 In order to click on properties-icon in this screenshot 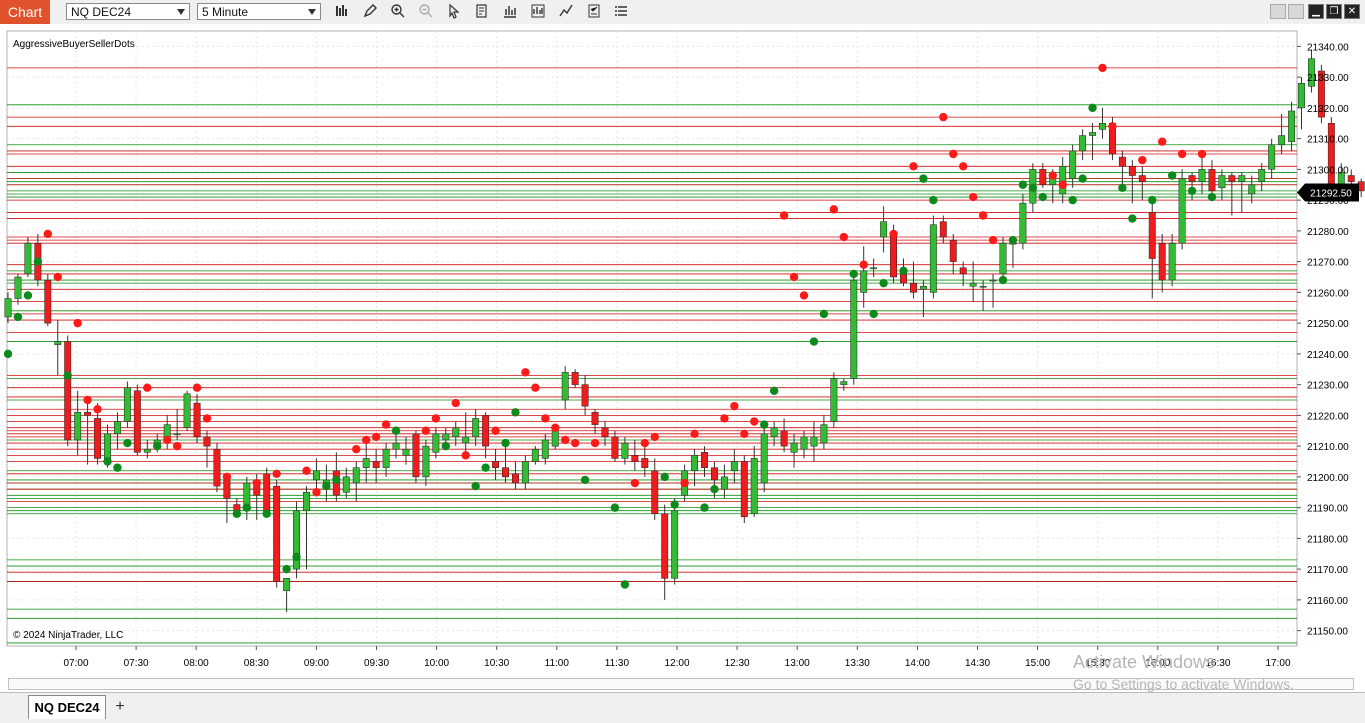, I will do `click(482, 12)`.